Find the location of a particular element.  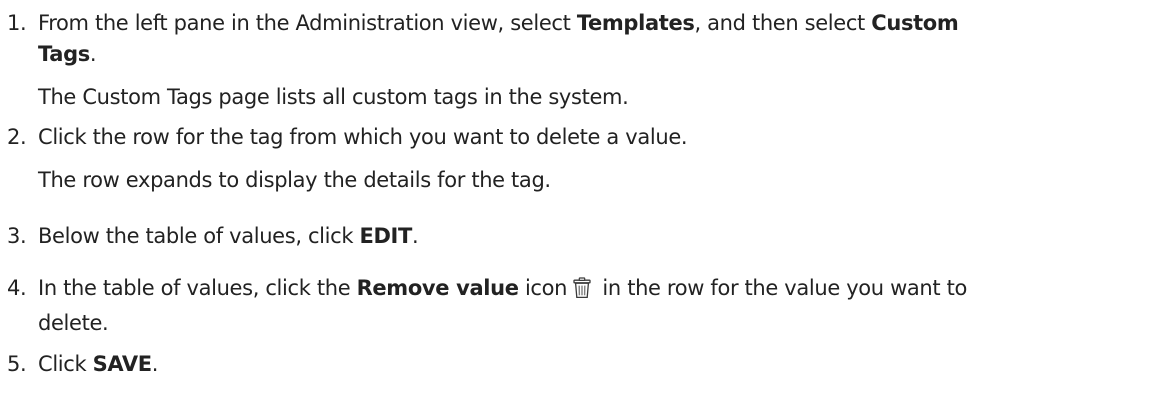

step-number: 1. is located at coordinates (17, 23).